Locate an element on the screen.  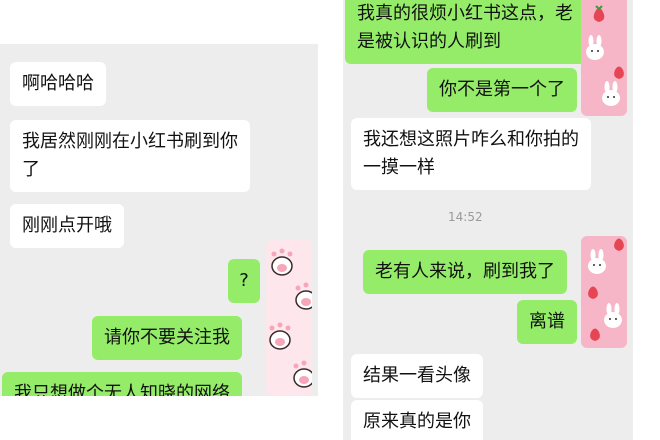
incoming-message: 啊哈哈哈 is located at coordinates (58, 84).